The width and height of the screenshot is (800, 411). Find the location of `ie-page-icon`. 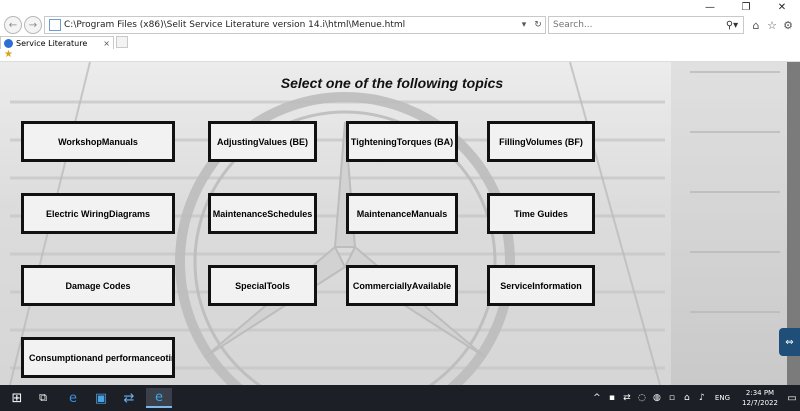

ie-page-icon is located at coordinates (8, 43).